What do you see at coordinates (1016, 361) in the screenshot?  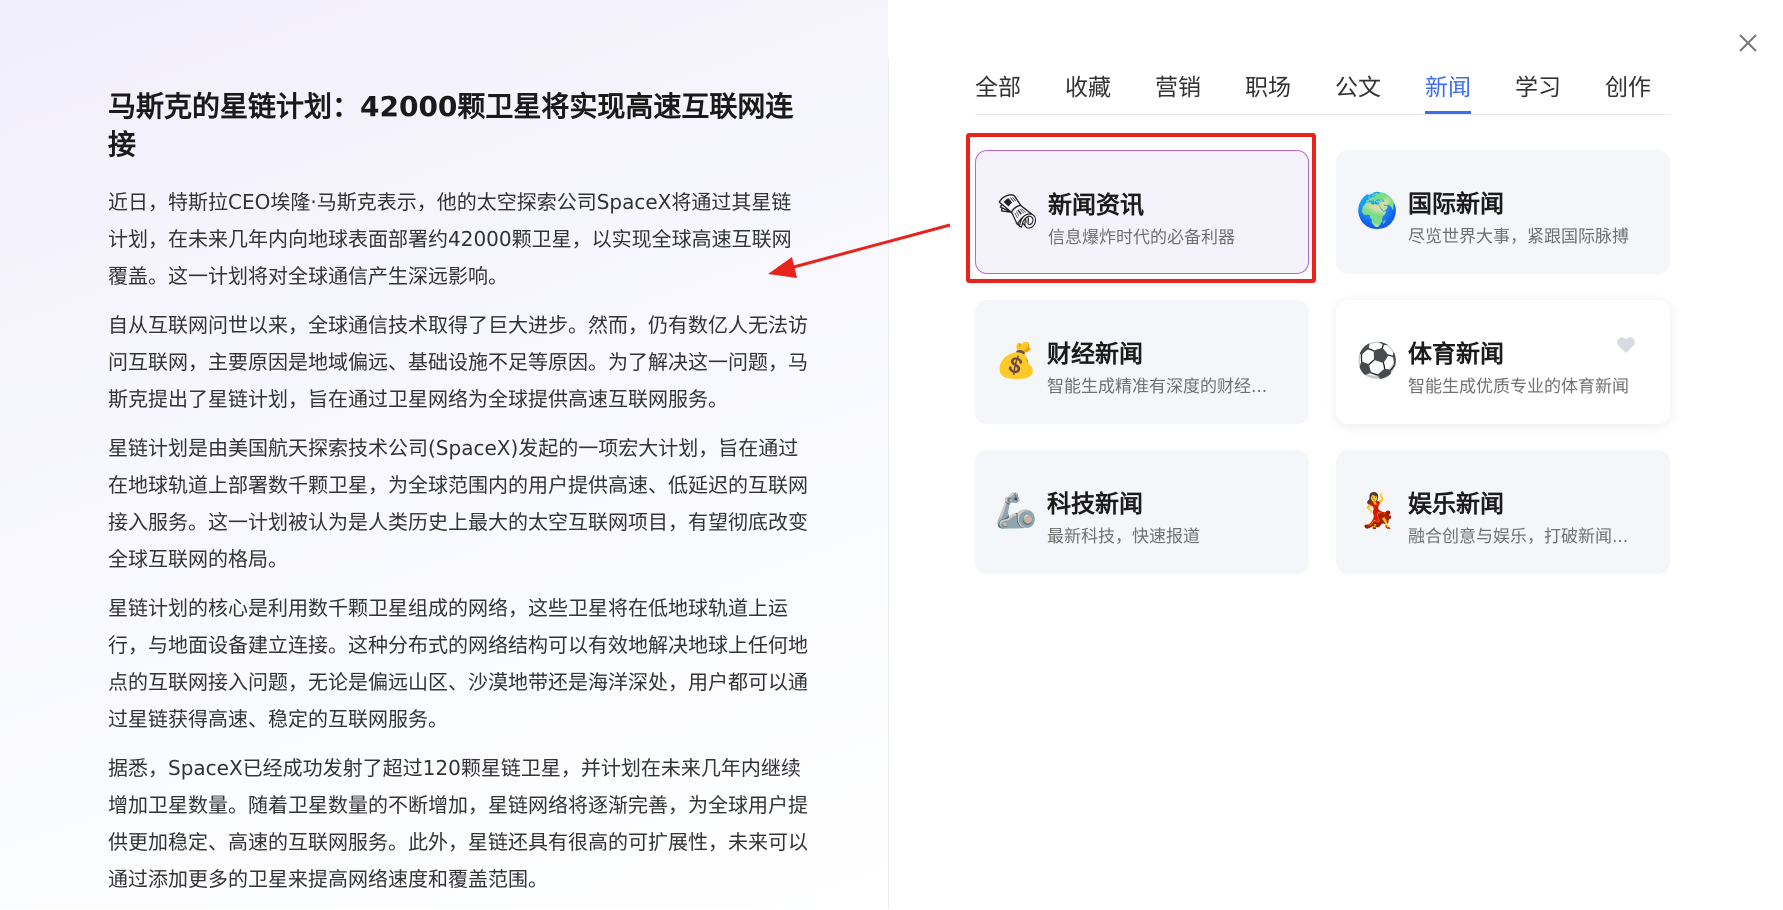 I see `money-bag-icon: 💰` at bounding box center [1016, 361].